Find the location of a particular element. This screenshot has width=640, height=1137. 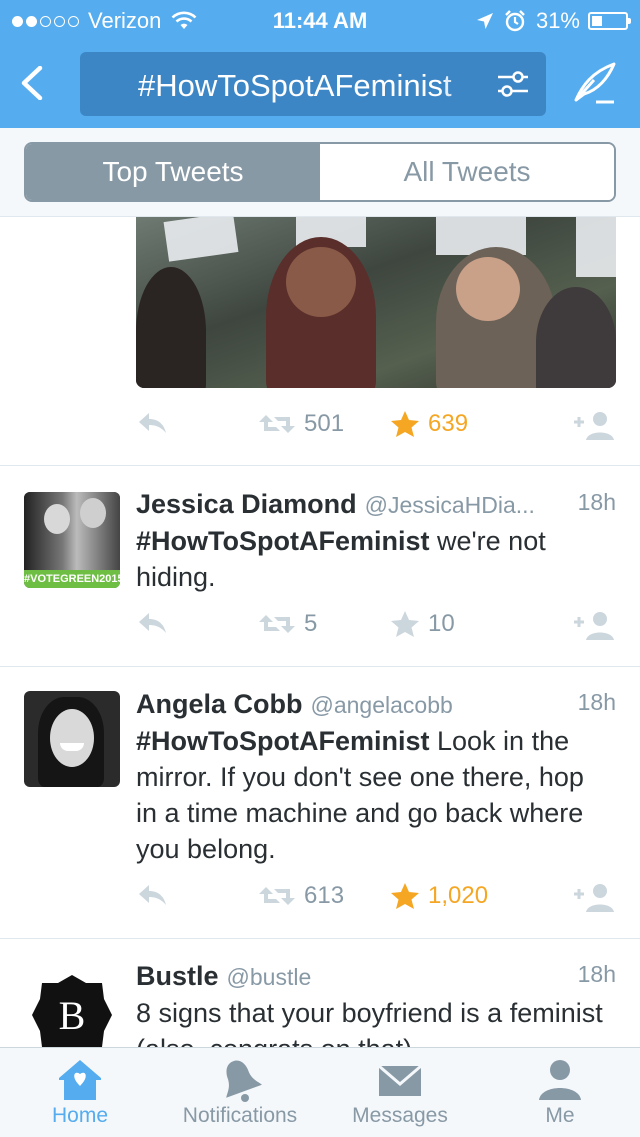

segmented-control-bar: Top Tweets All Tweets is located at coordinates (320, 172).